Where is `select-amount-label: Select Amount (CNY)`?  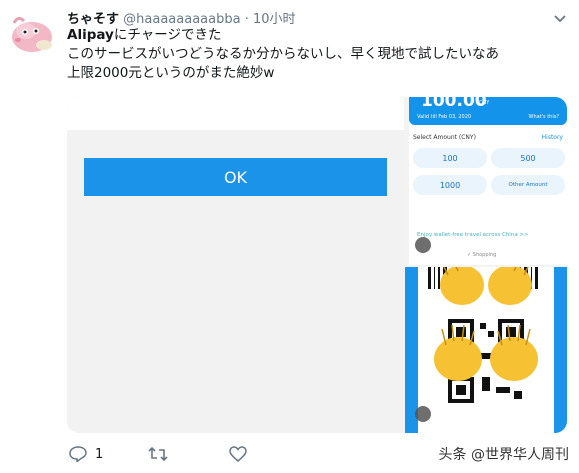 select-amount-label: Select Amount (CNY) is located at coordinates (444, 137).